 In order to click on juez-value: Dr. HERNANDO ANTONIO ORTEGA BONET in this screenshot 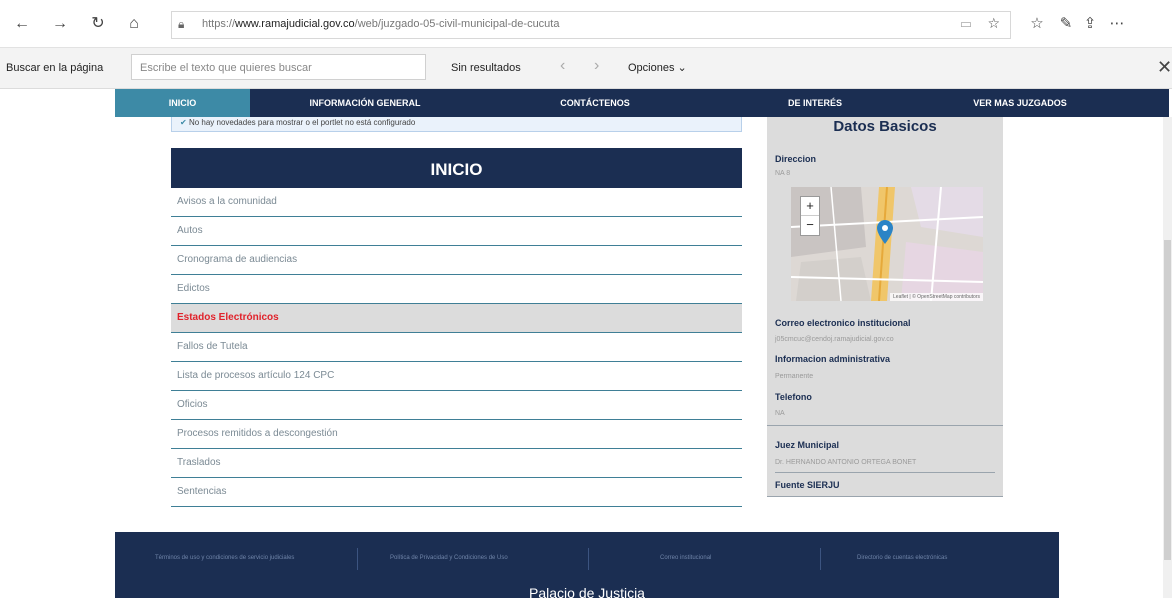, I will do `click(846, 462)`.